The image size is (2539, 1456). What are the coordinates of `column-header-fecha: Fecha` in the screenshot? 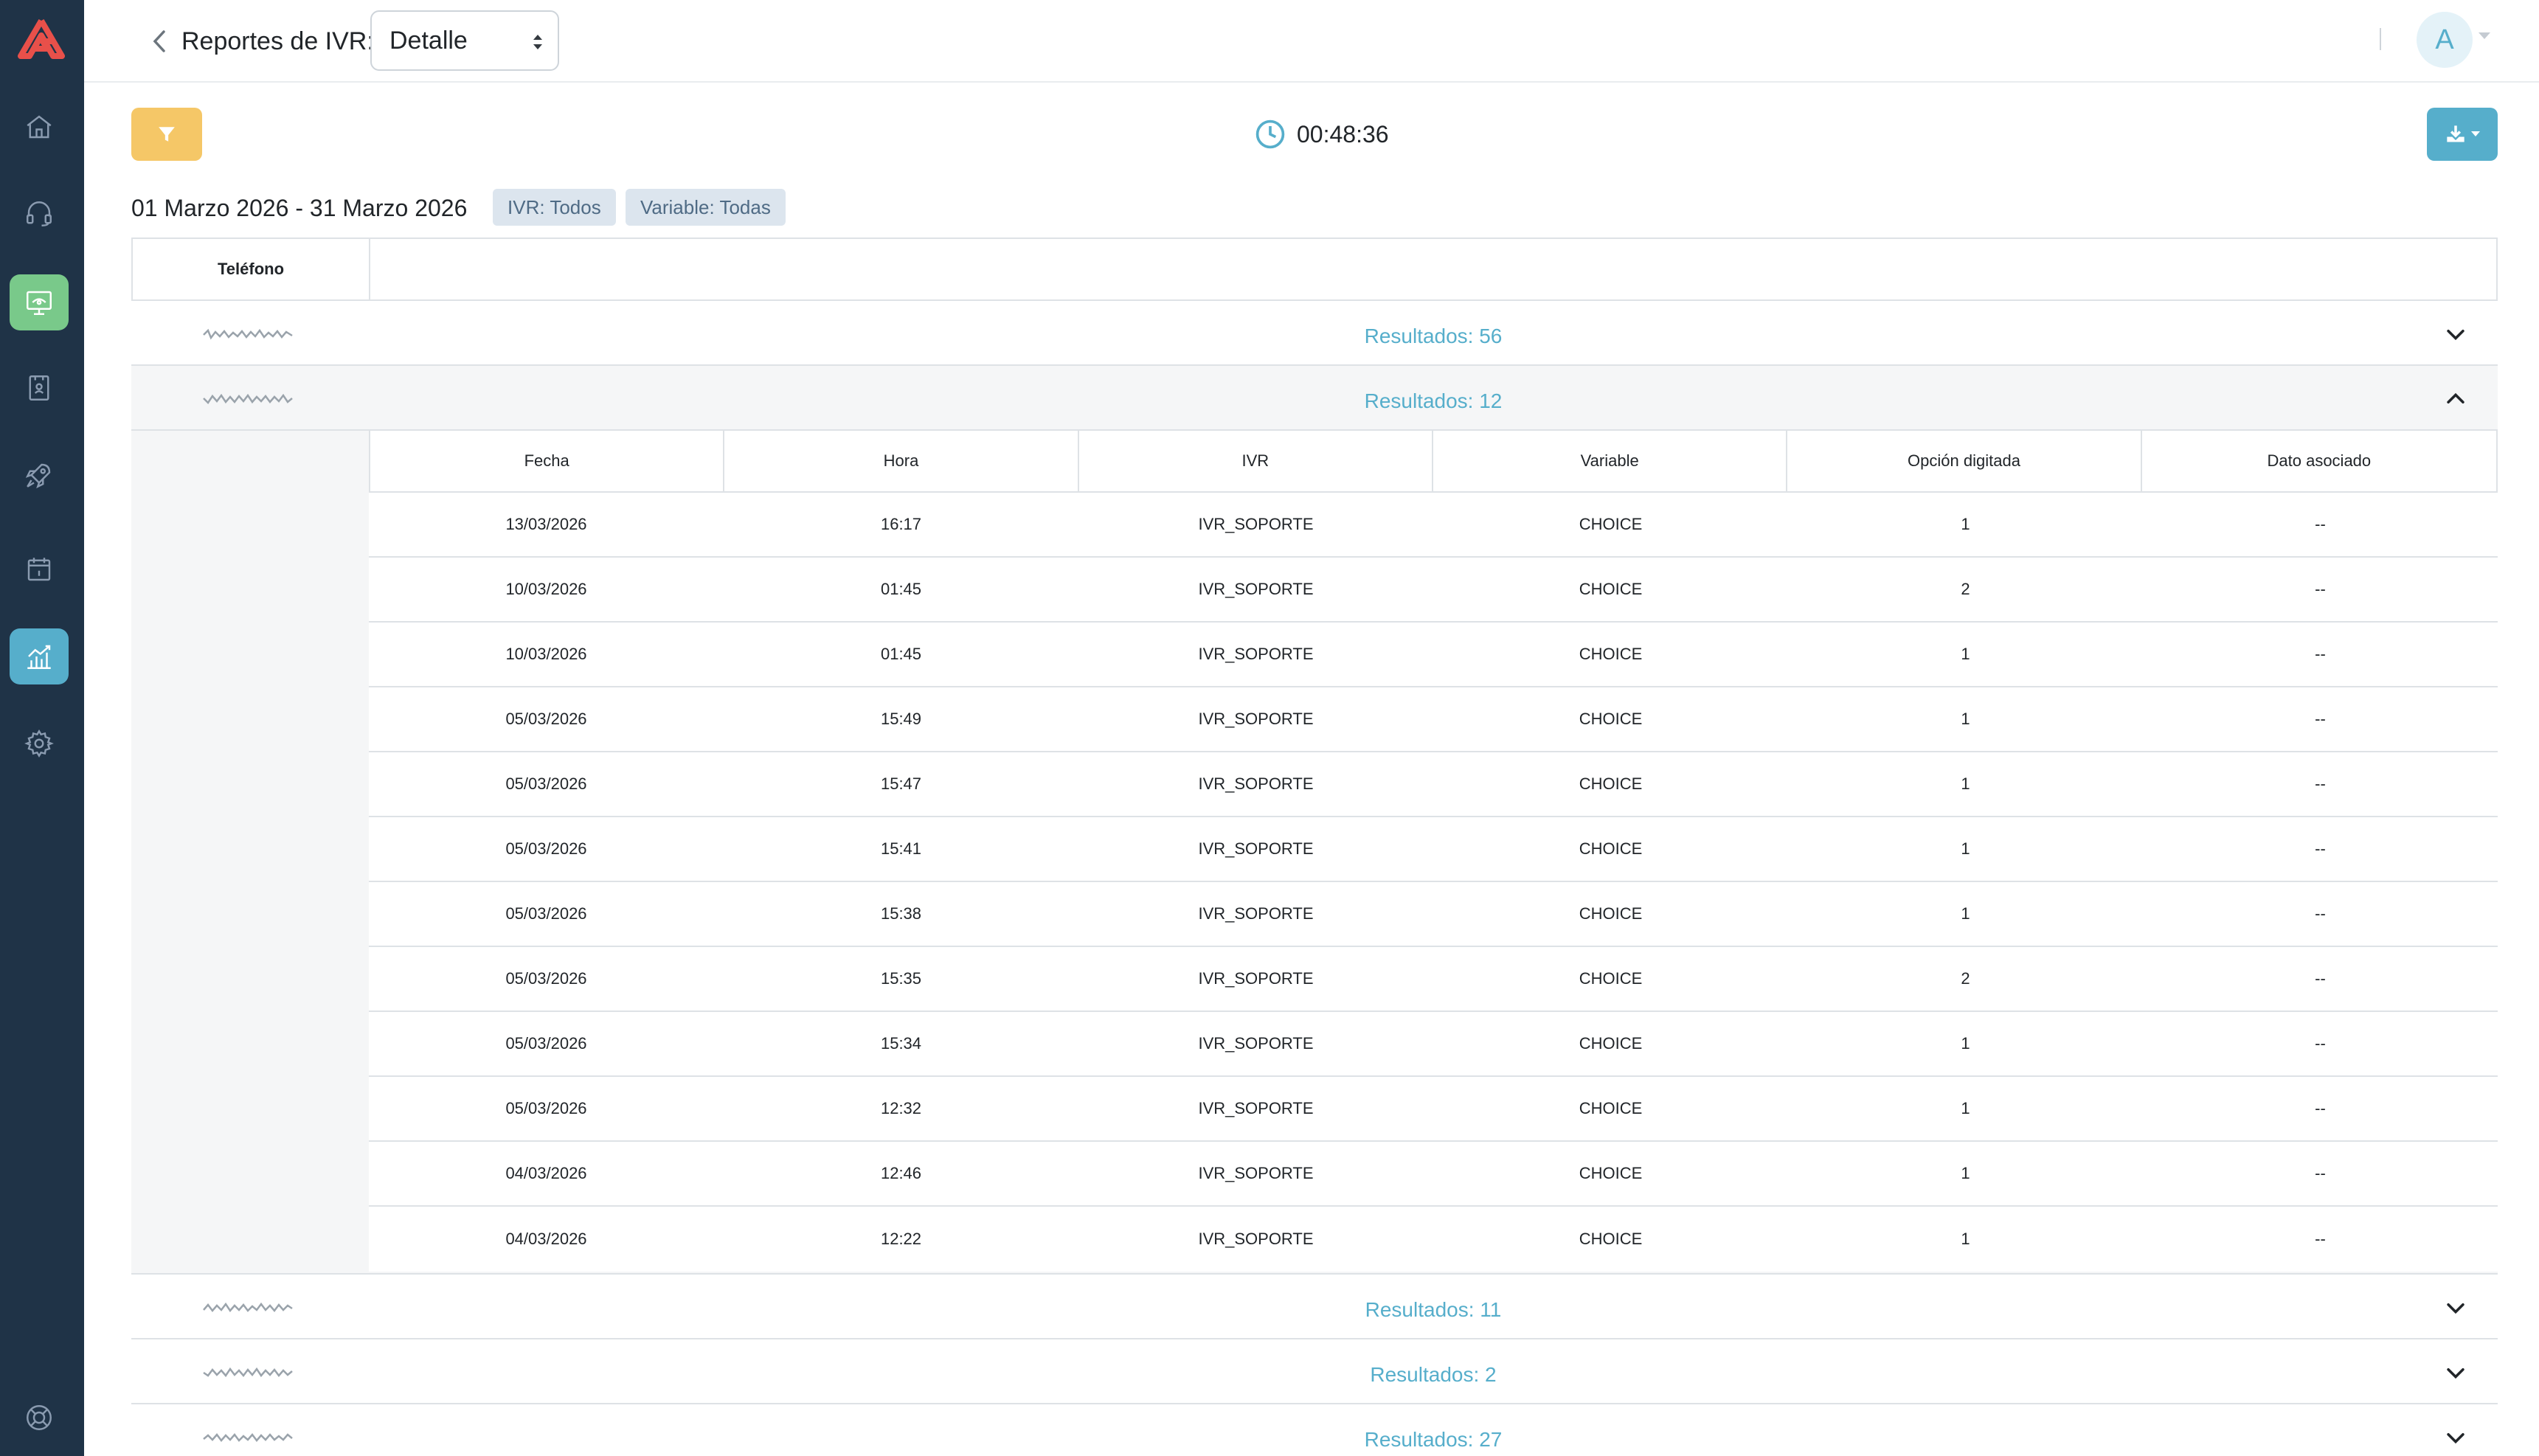 It's located at (548, 461).